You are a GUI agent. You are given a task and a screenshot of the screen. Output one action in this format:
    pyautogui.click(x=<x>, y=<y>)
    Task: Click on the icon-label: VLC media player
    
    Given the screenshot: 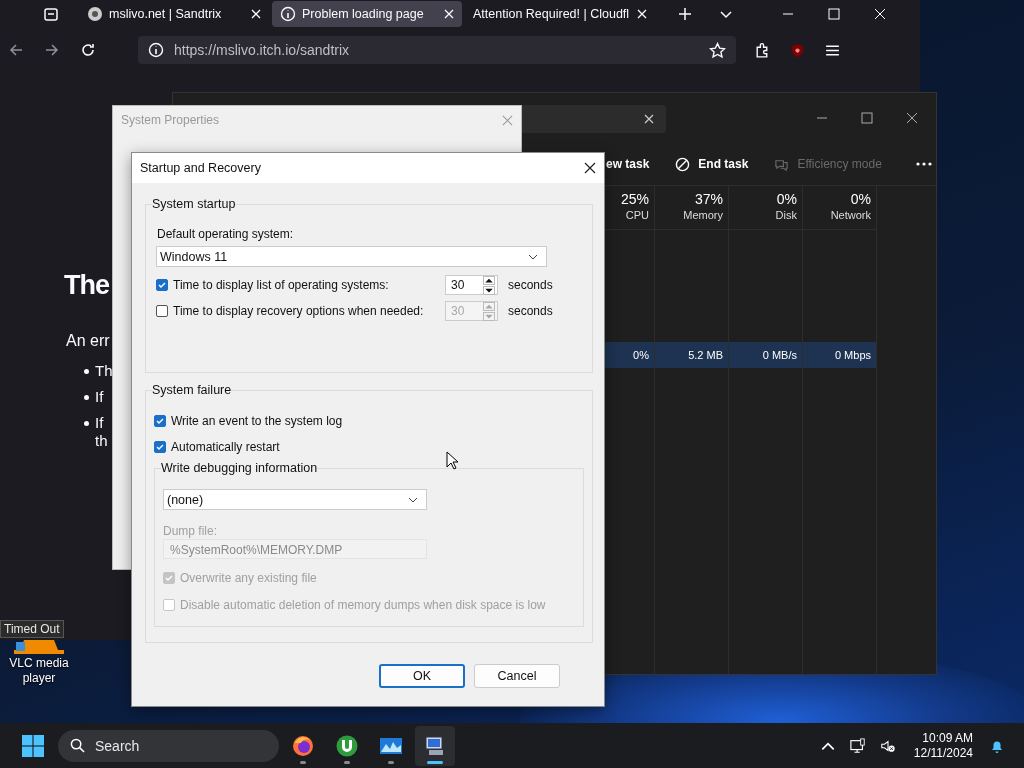 What is the action you would take?
    pyautogui.click(x=39, y=671)
    